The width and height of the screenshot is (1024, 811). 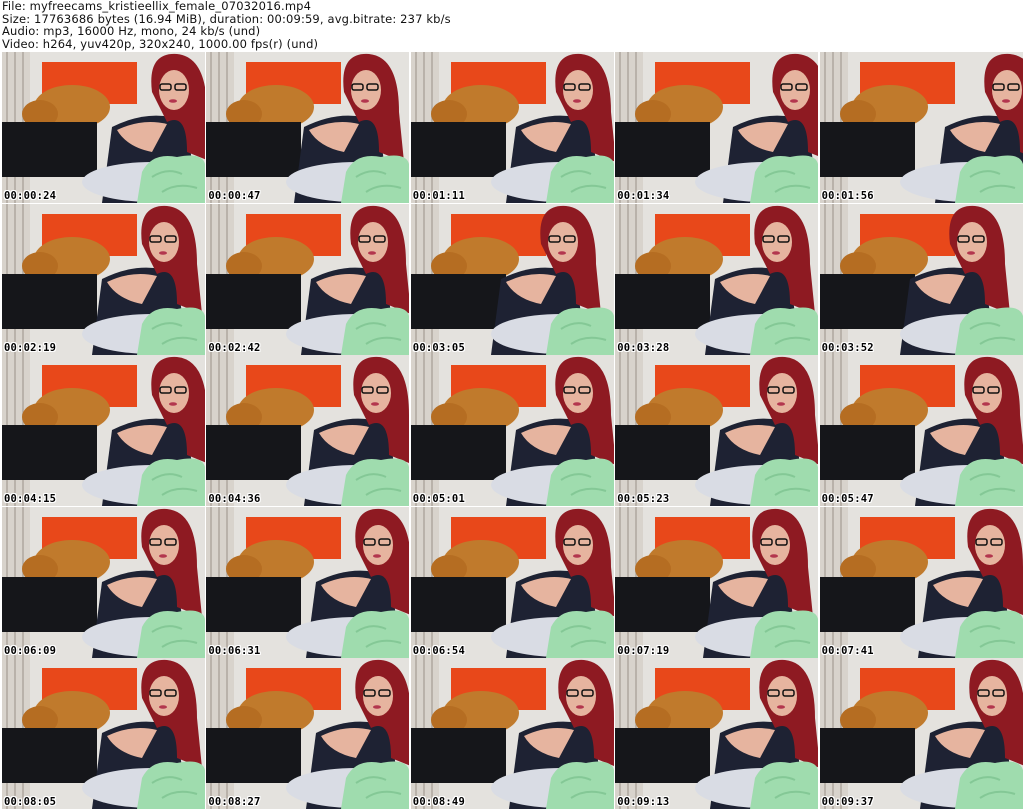 What do you see at coordinates (643, 347) in the screenshot?
I see `timestamp-label: 00:03:28` at bounding box center [643, 347].